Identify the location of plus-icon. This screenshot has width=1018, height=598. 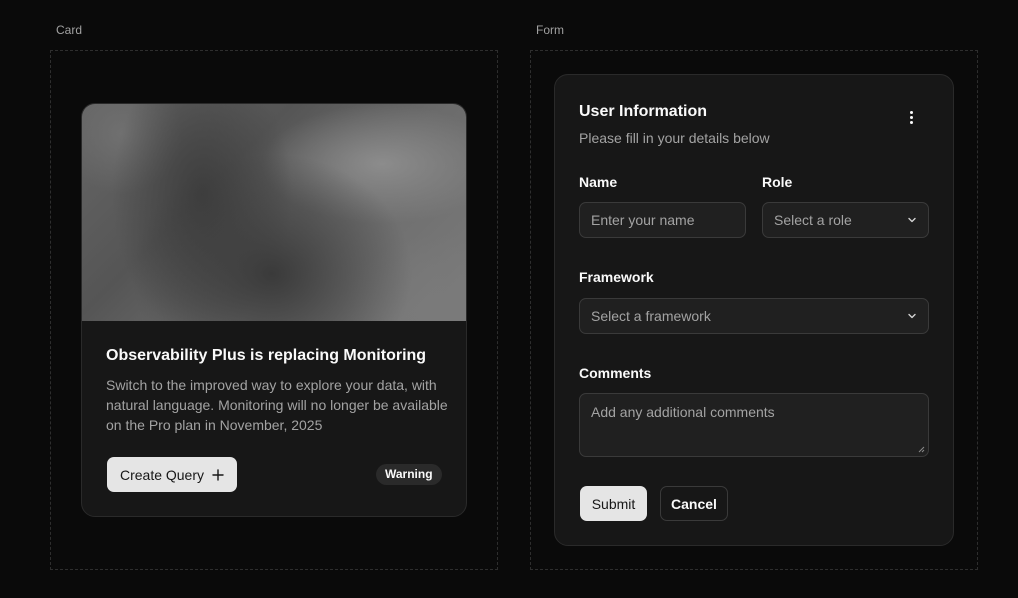
(218, 475).